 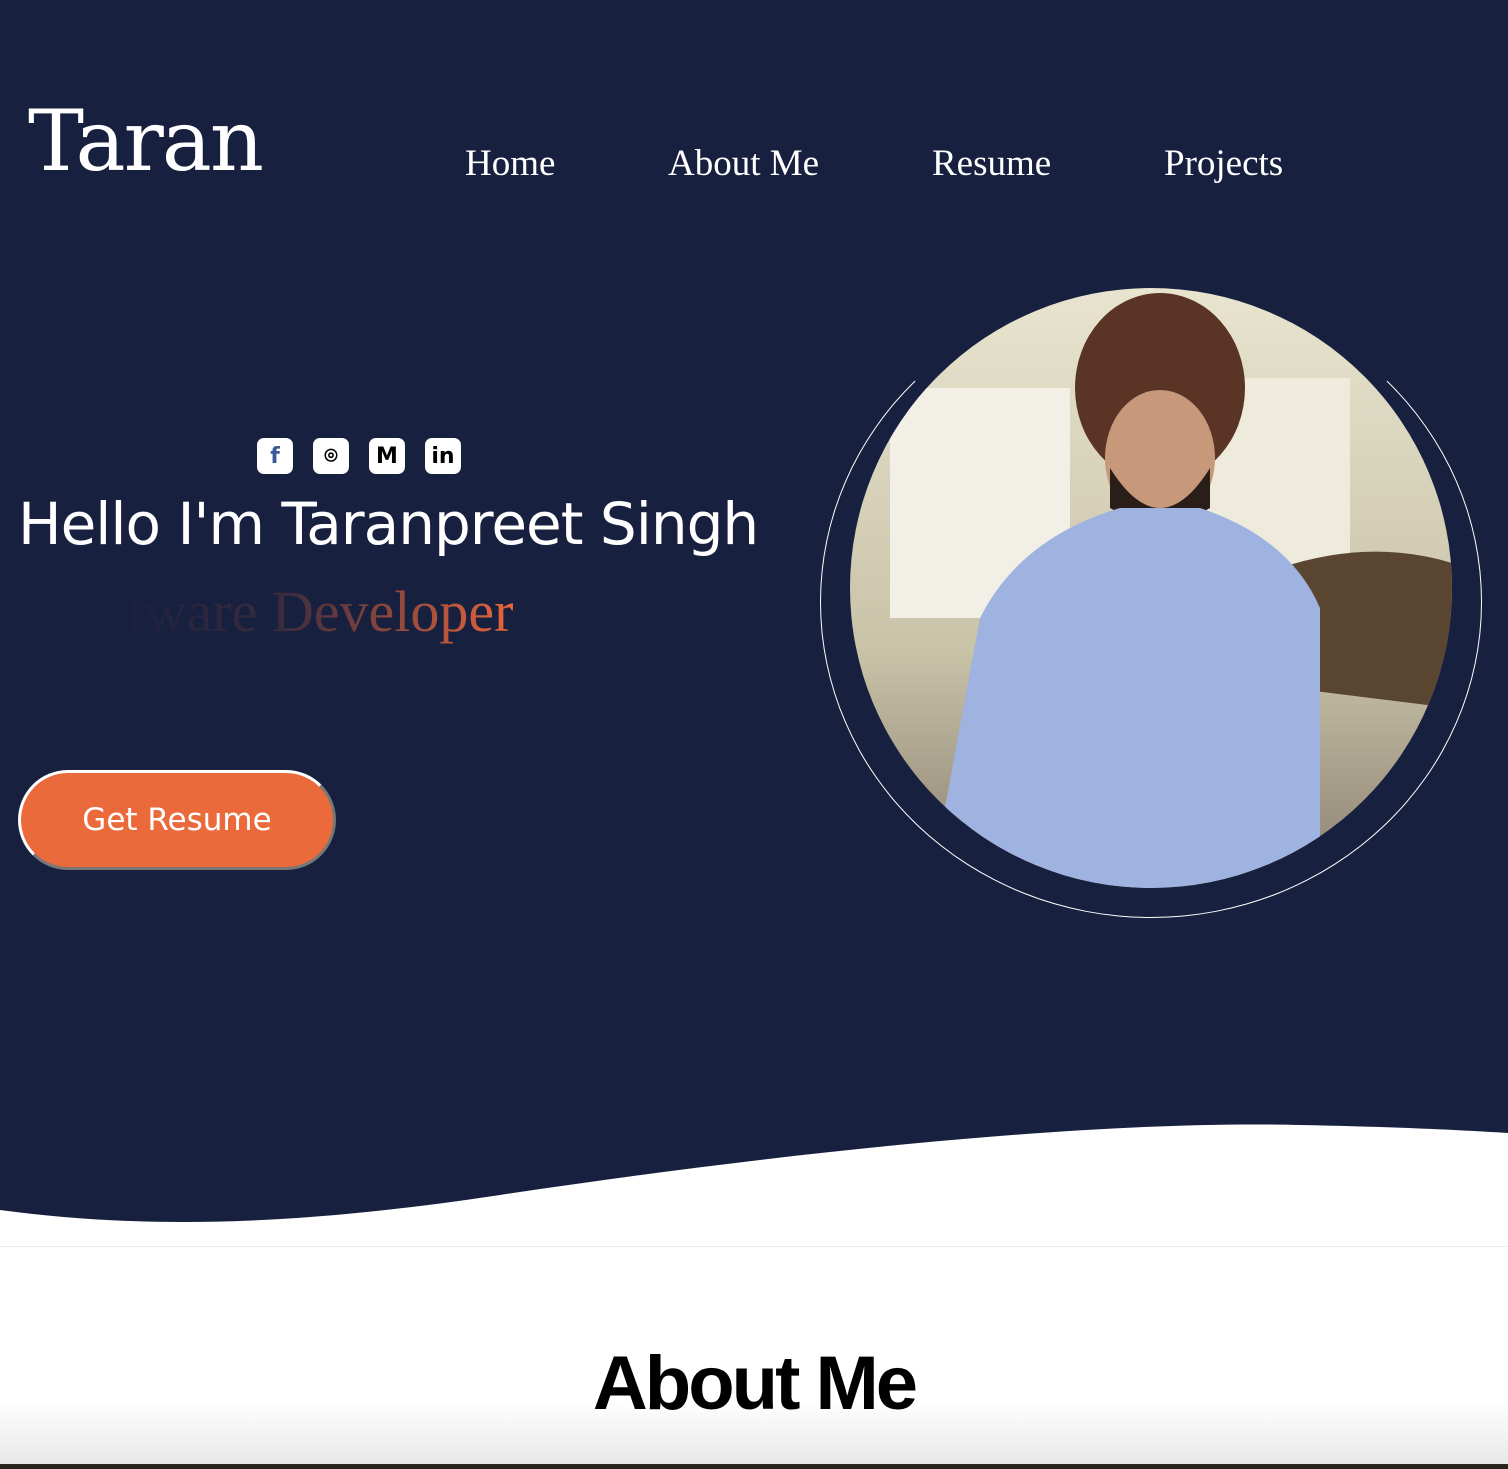 I want to click on facebook-icon: f, so click(x=275, y=456).